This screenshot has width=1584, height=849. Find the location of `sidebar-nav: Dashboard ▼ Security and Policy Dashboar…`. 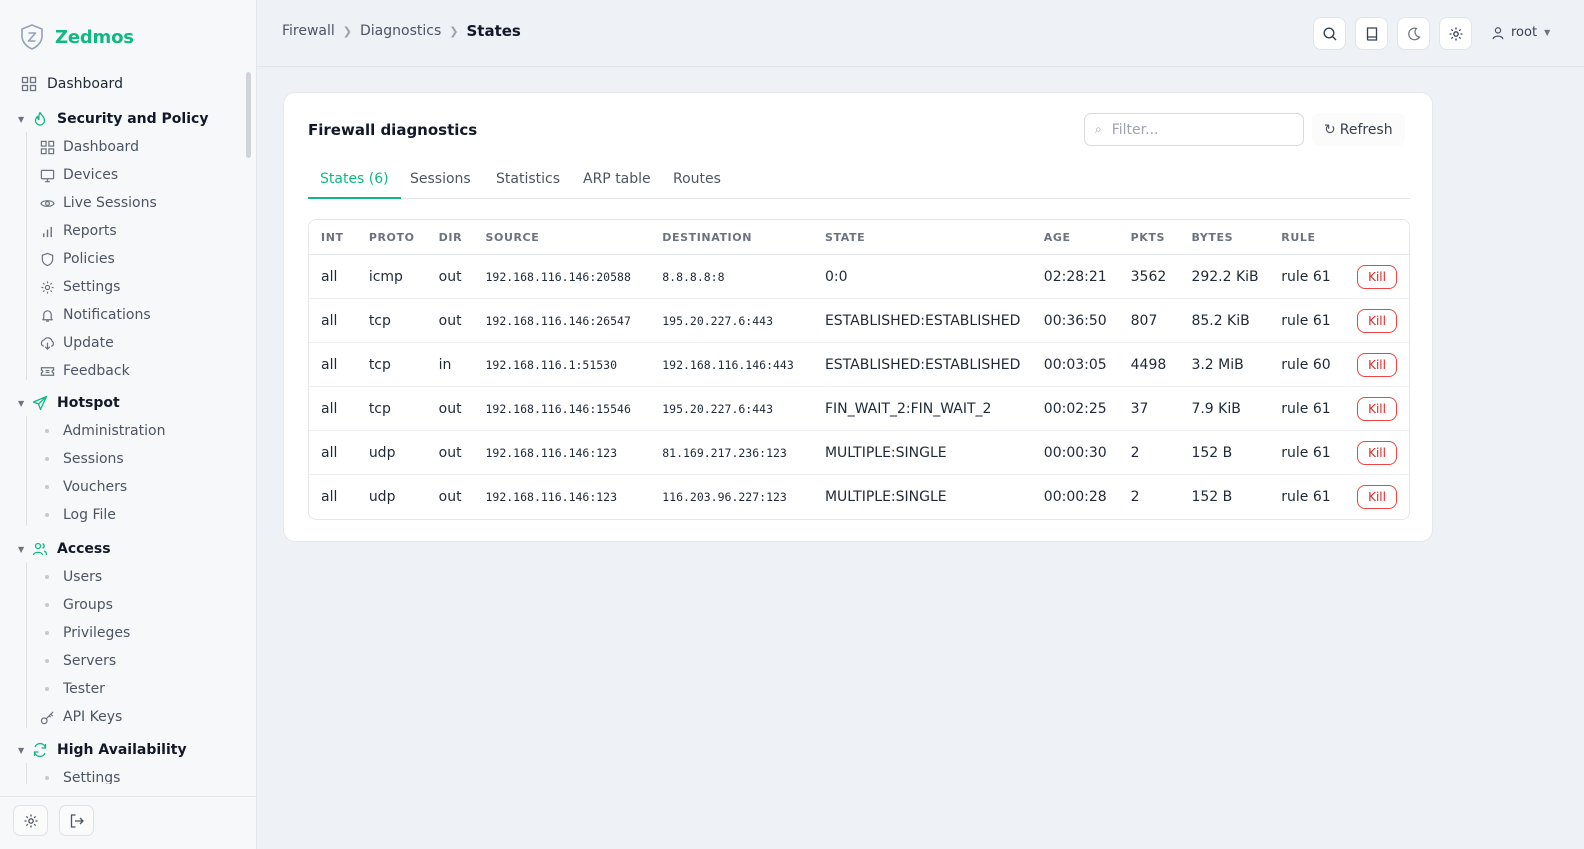

sidebar-nav: Dashboard ▼ Security and Policy Dashboar… is located at coordinates (125, 427).